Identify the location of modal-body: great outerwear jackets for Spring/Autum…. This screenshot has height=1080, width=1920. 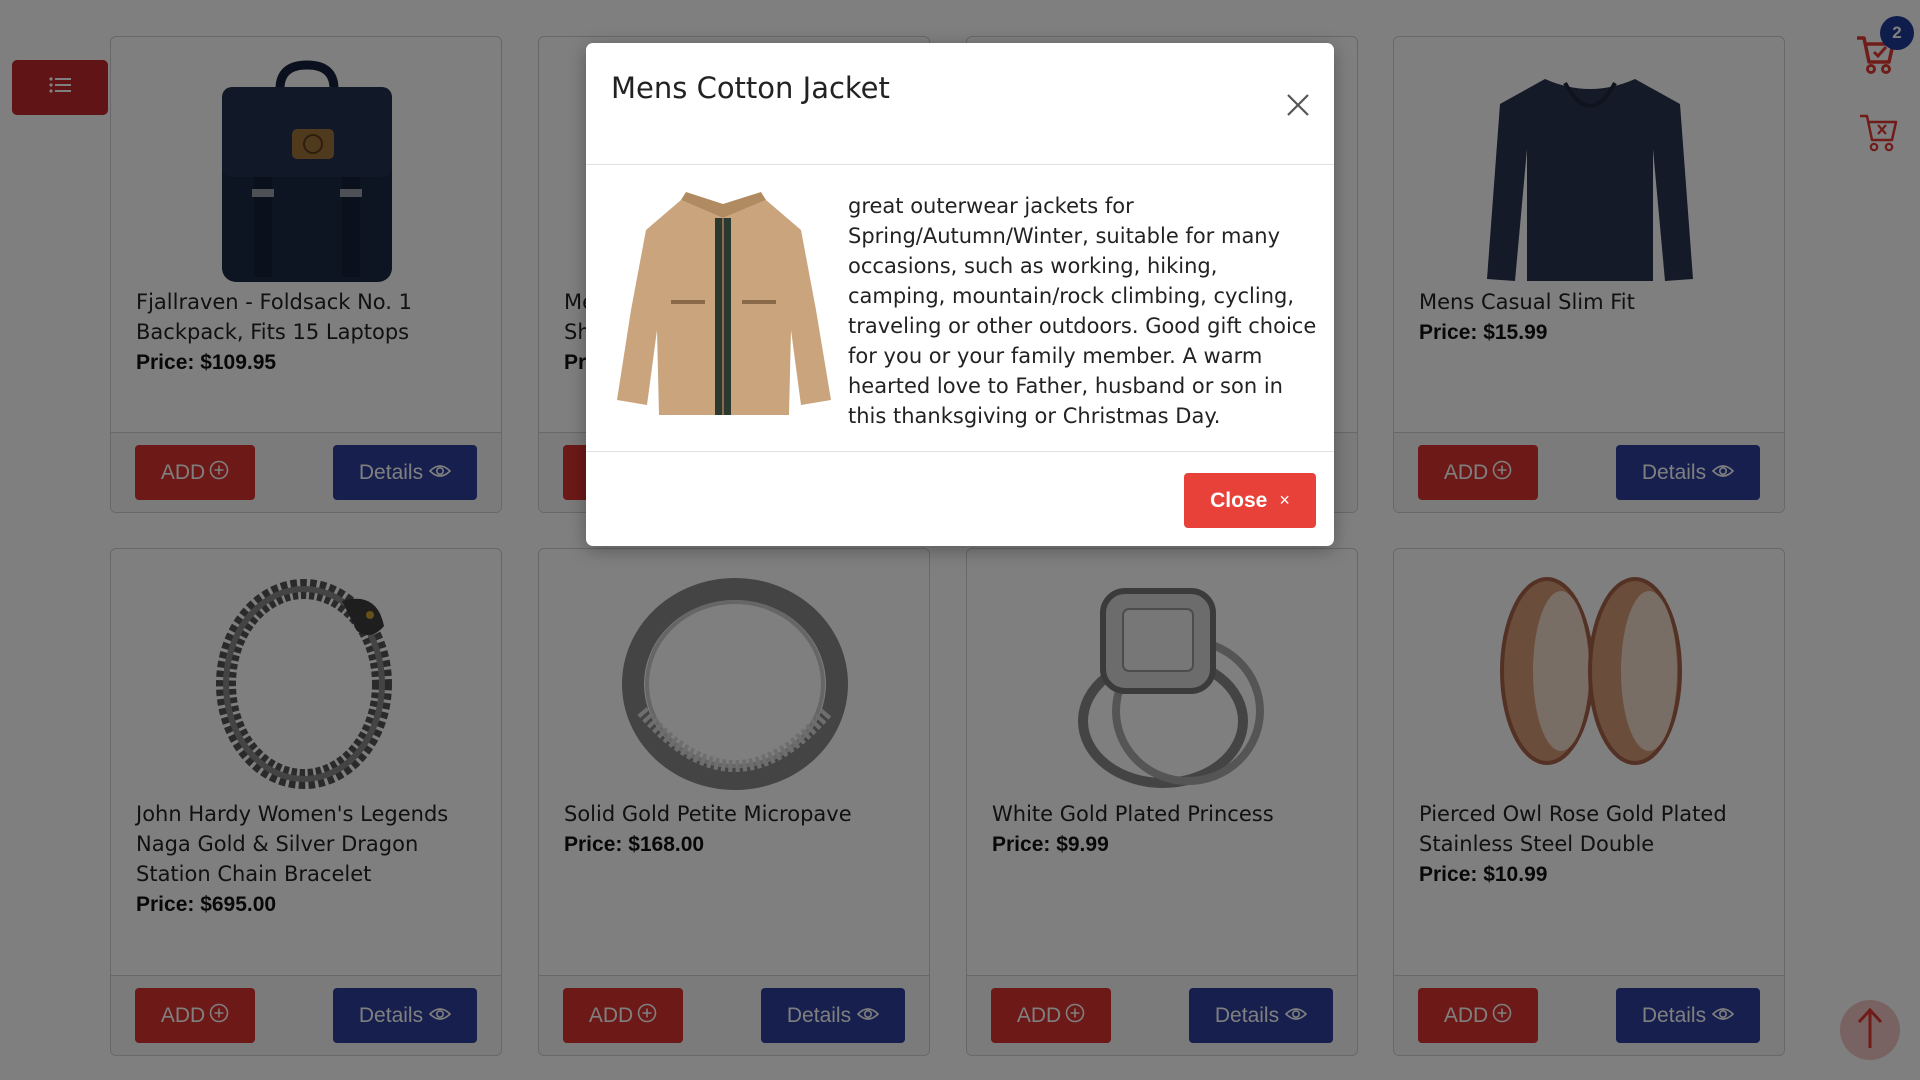
(960, 308).